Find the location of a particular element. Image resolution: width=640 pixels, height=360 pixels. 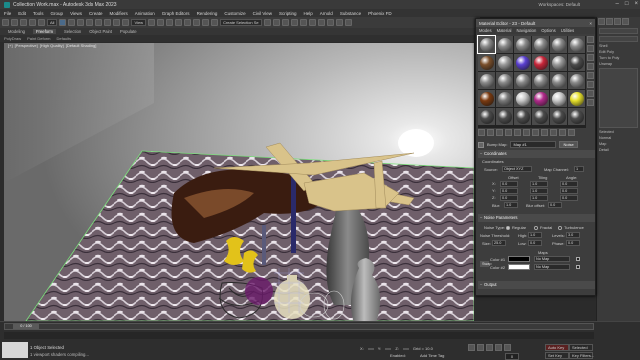

go-to-end-icon is located at coordinates (507, 347).